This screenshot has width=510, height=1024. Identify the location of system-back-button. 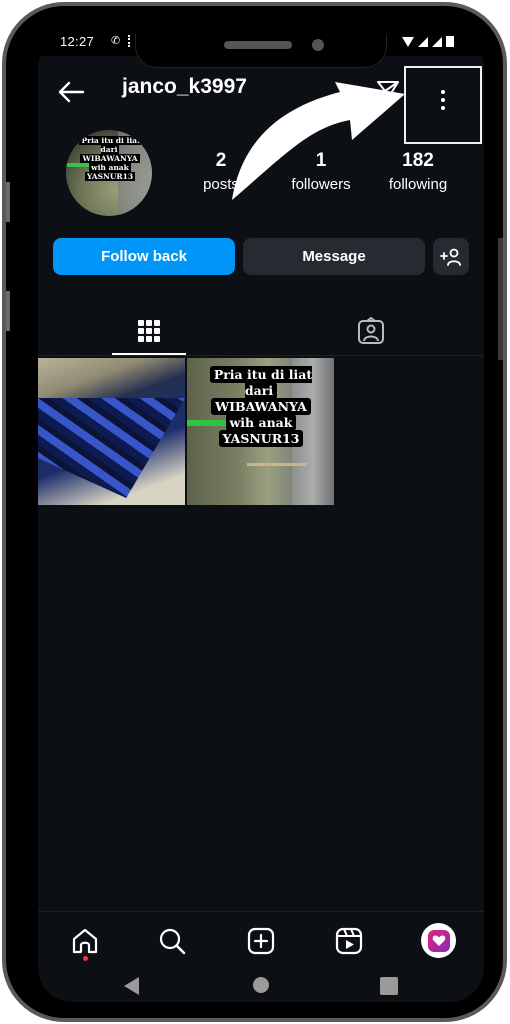
(131, 986).